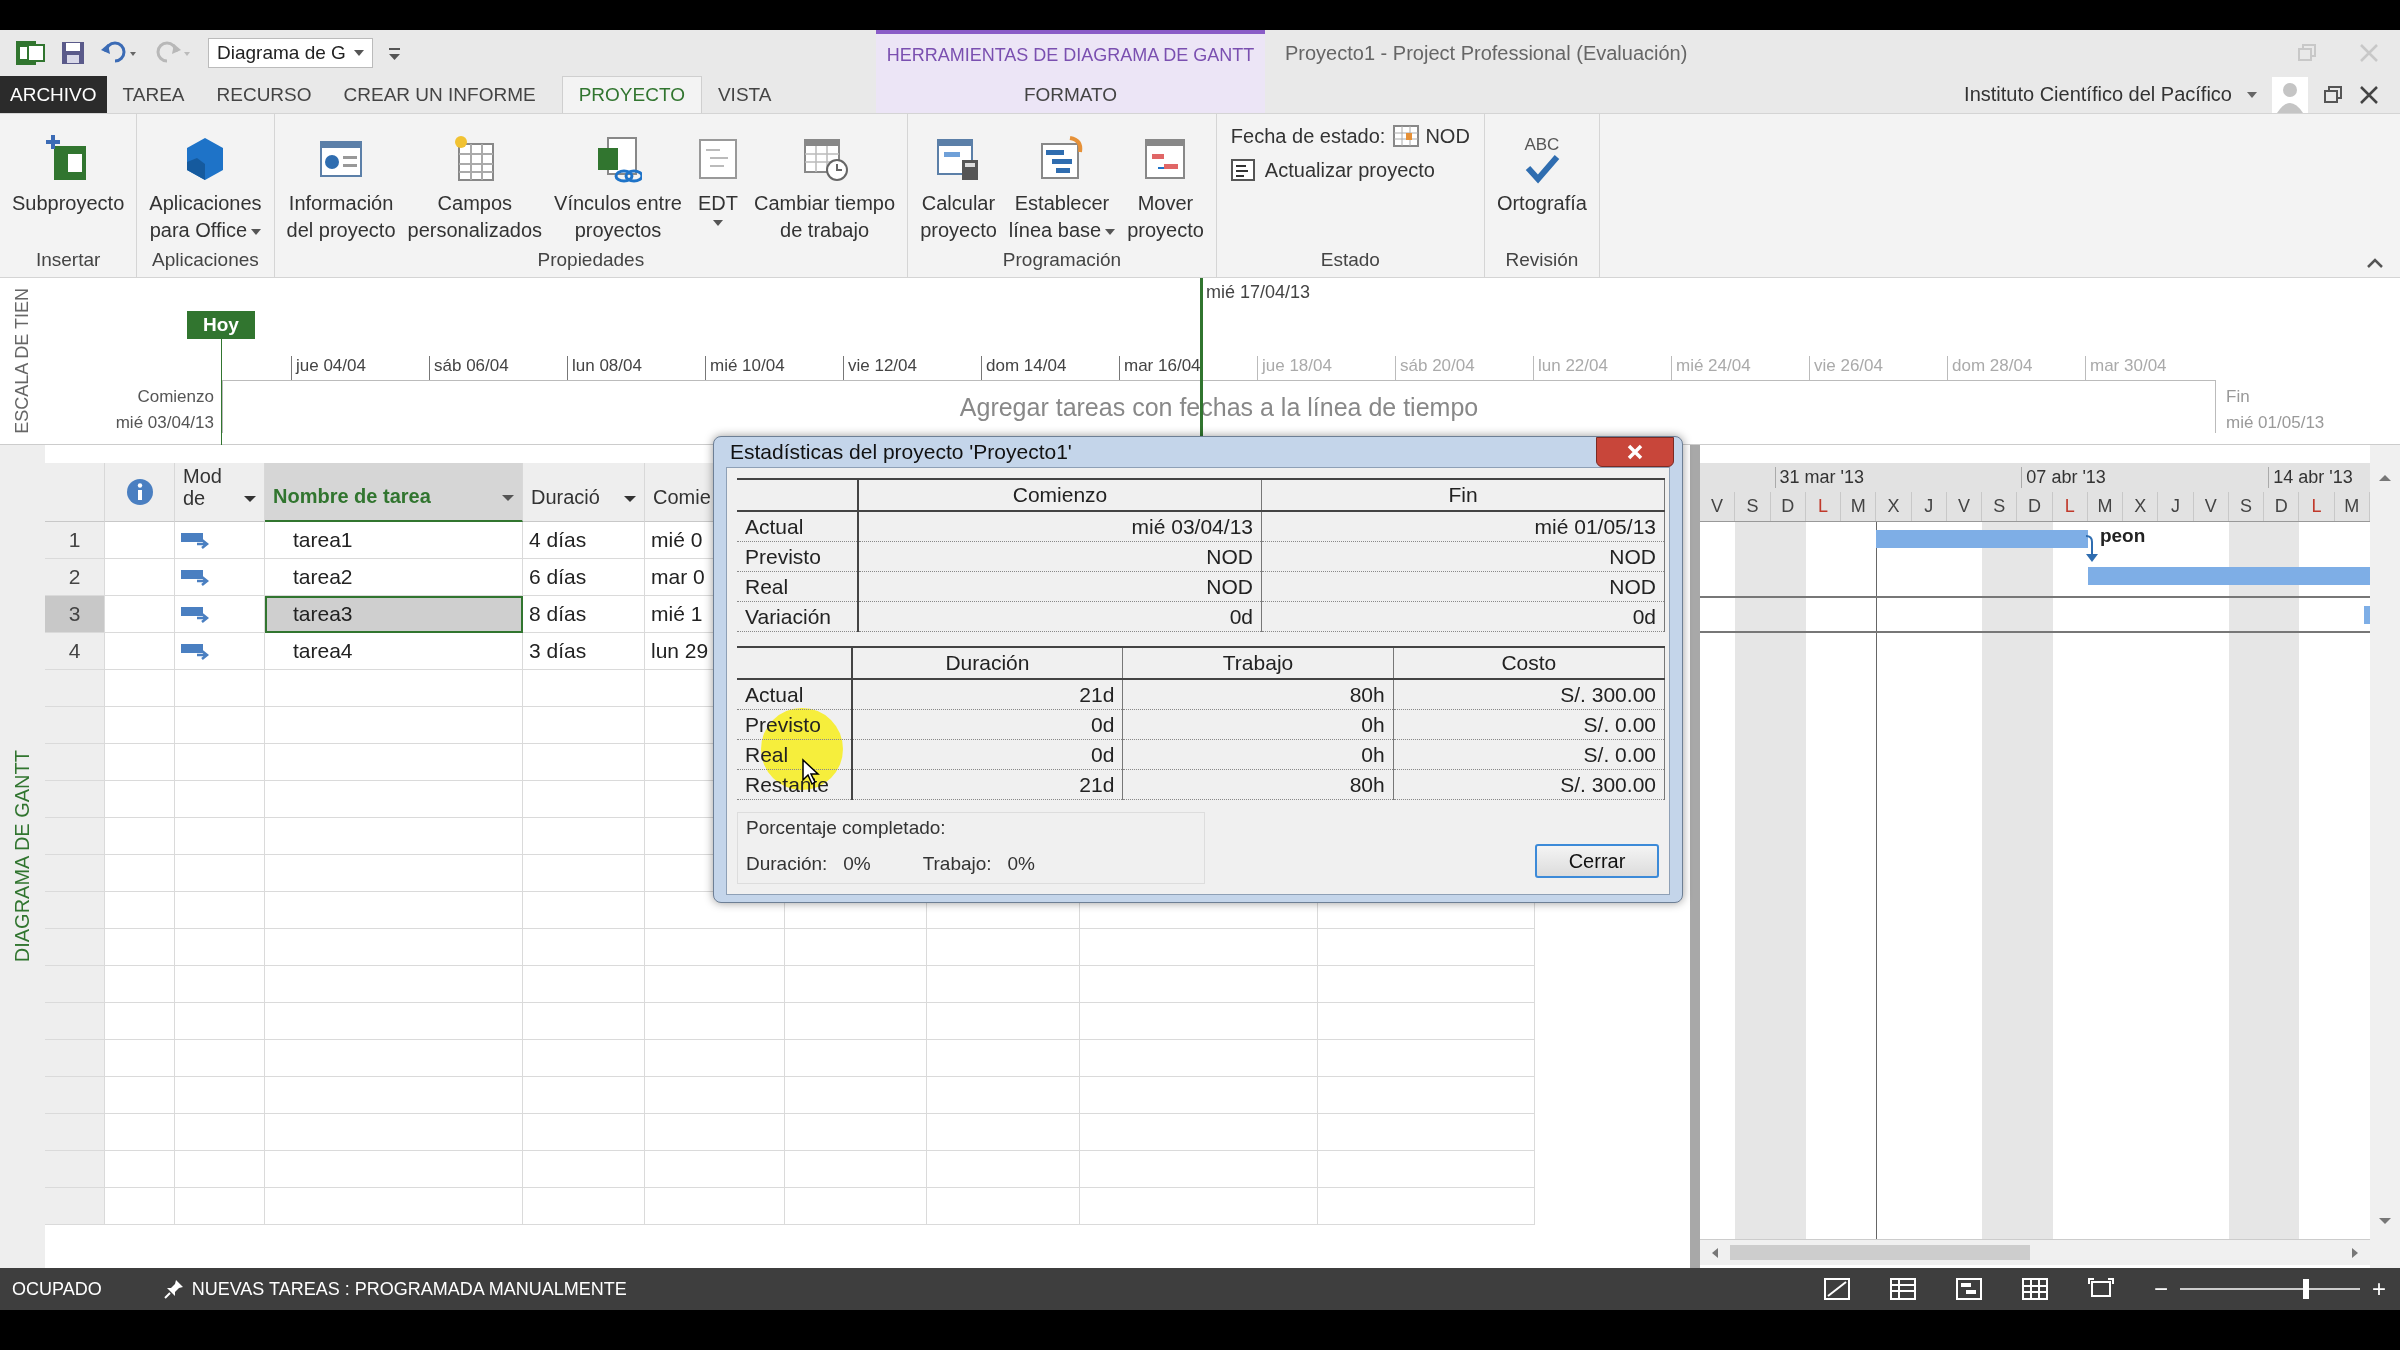 The height and width of the screenshot is (1350, 2400). Describe the element at coordinates (2369, 94) in the screenshot. I see `close-icon` at that location.